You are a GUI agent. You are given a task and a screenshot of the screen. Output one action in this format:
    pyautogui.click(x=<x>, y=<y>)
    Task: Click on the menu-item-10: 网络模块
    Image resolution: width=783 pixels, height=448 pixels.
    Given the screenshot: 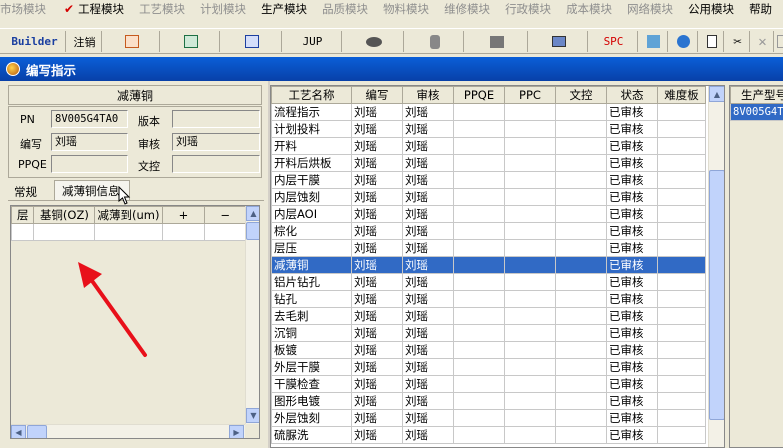 What is the action you would take?
    pyautogui.click(x=650, y=9)
    